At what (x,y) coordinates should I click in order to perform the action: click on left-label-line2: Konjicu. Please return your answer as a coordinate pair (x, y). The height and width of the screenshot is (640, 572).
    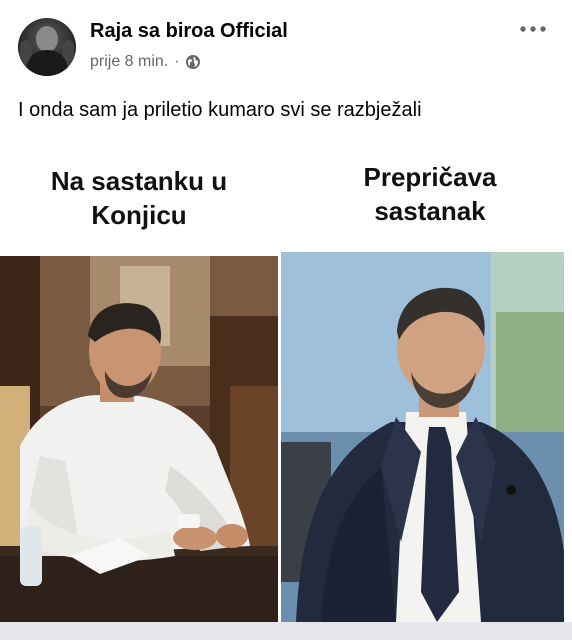
    Looking at the image, I should click on (139, 215).